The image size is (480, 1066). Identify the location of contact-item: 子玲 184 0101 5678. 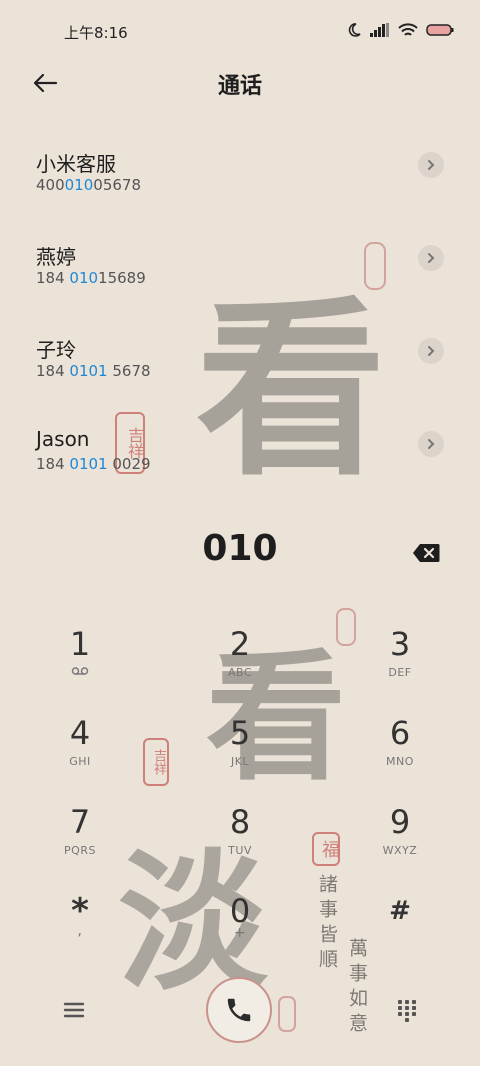
(240, 369).